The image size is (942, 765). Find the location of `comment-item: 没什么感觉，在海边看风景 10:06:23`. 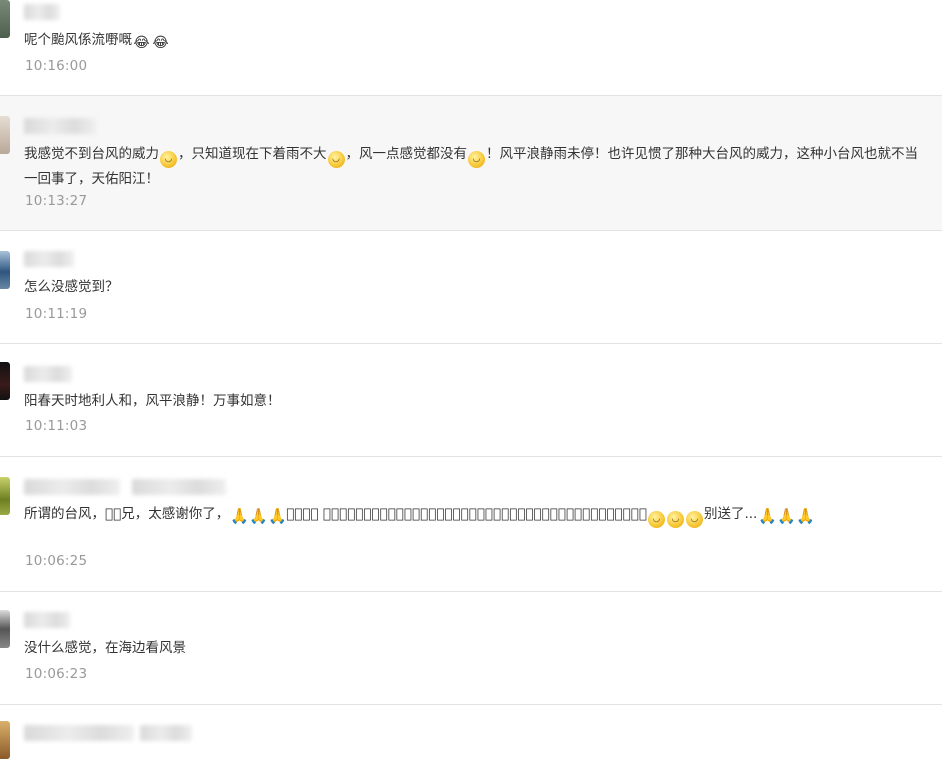

comment-item: 没什么感觉，在海边看风景 10:06:23 is located at coordinates (471, 648).